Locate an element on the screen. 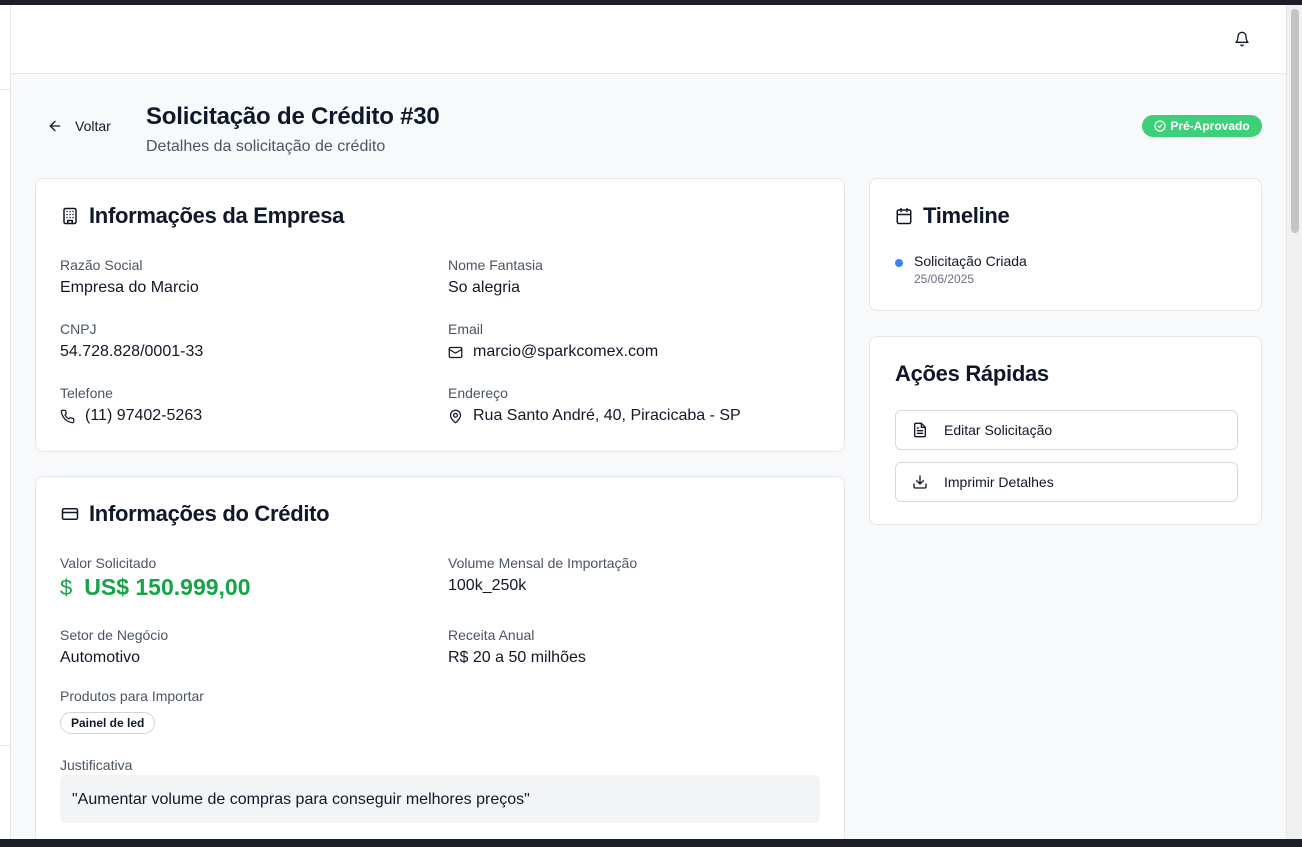 Image resolution: width=1302 pixels, height=847 pixels. cnpj-label: CNPJ is located at coordinates (78, 329).